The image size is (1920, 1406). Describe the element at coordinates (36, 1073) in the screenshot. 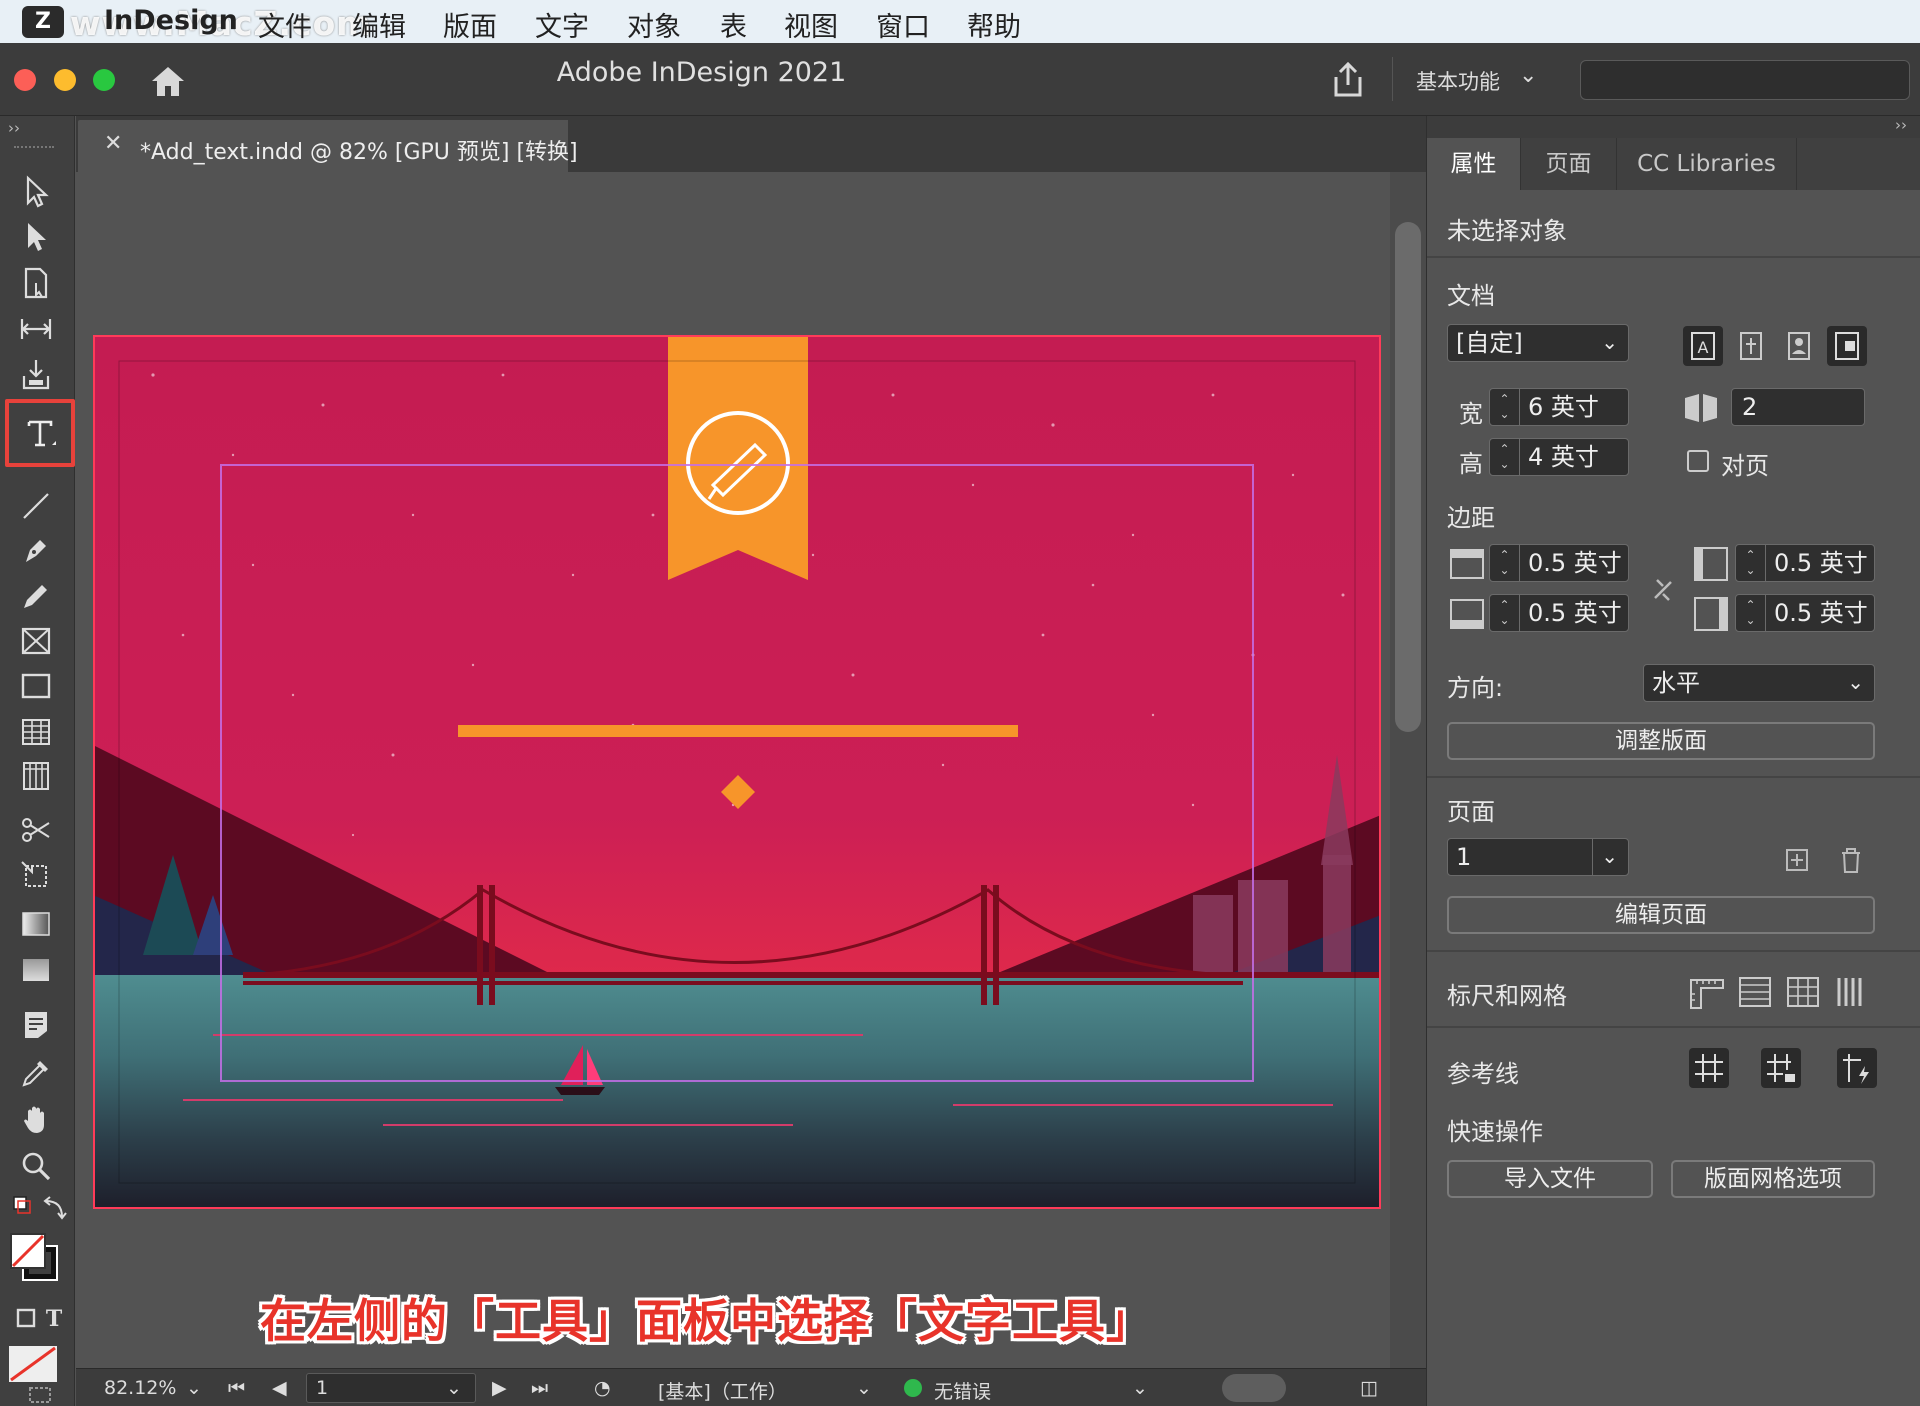

I see `eyedropper-tool-icon` at that location.